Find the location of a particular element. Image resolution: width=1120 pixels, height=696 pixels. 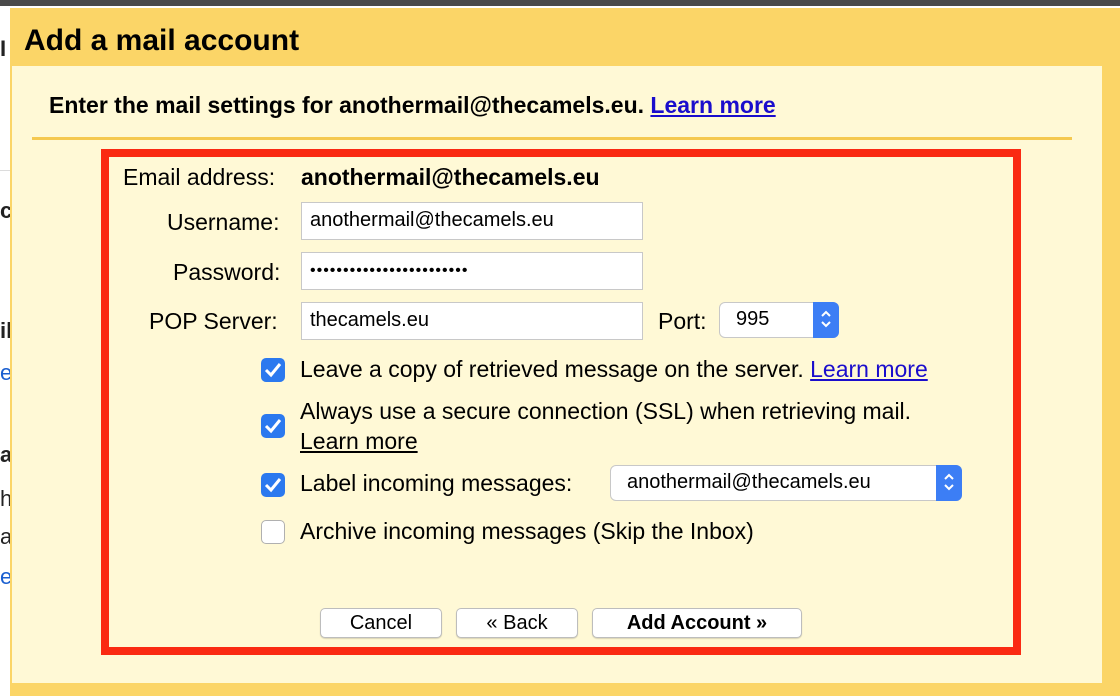

port-select: 995 is located at coordinates (779, 320).